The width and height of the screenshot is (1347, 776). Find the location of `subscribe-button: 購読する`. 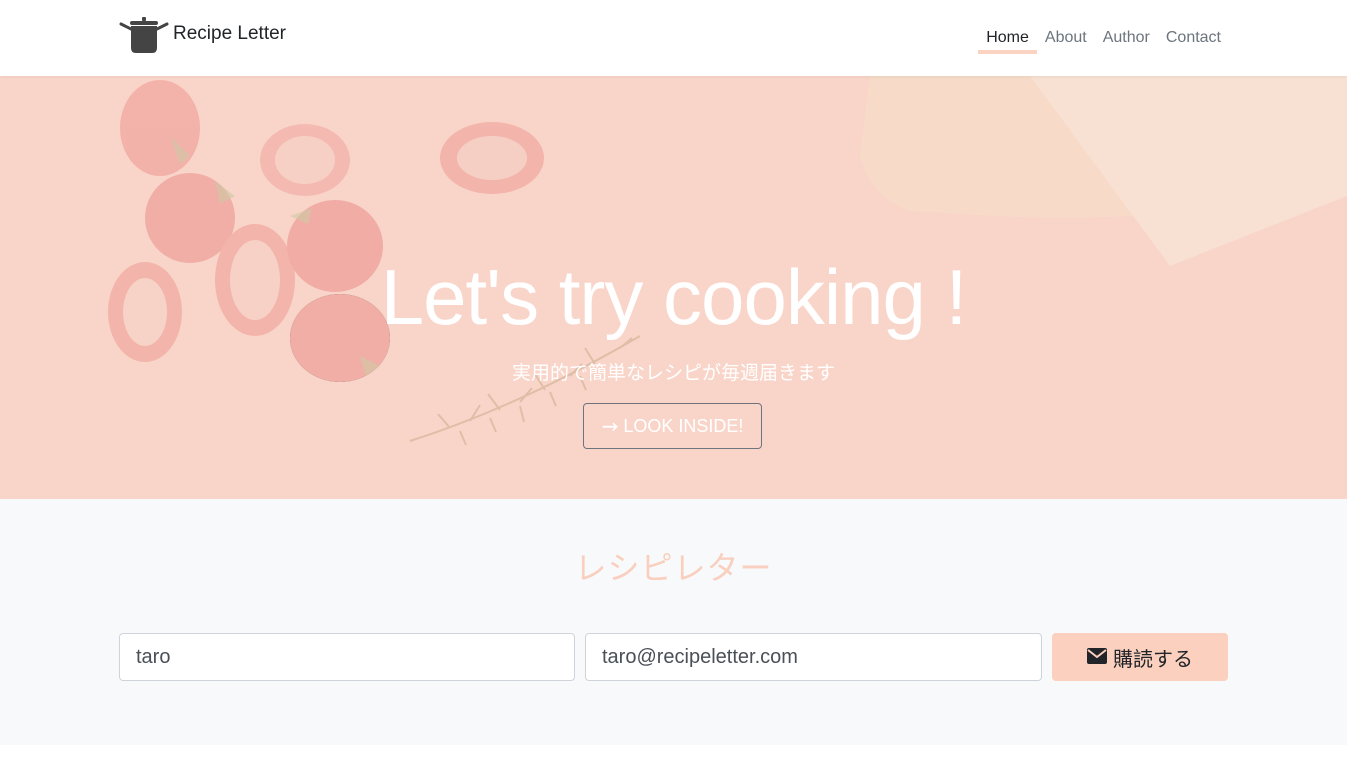

subscribe-button: 購読する is located at coordinates (1140, 657).